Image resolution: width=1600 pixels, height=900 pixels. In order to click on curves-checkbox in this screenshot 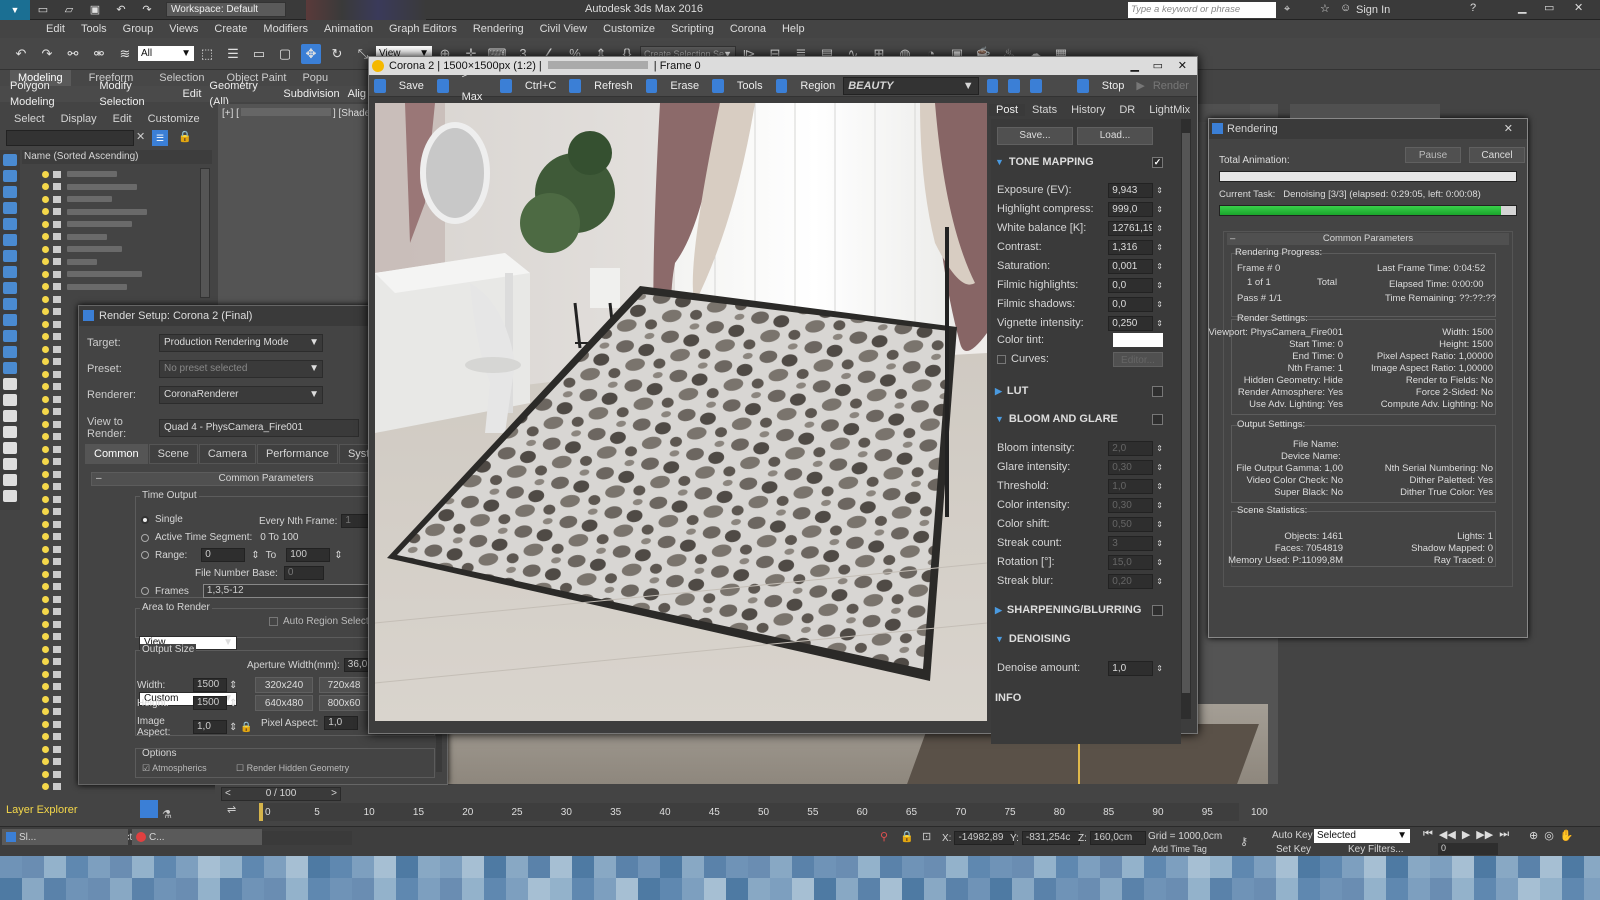, I will do `click(1001, 359)`.